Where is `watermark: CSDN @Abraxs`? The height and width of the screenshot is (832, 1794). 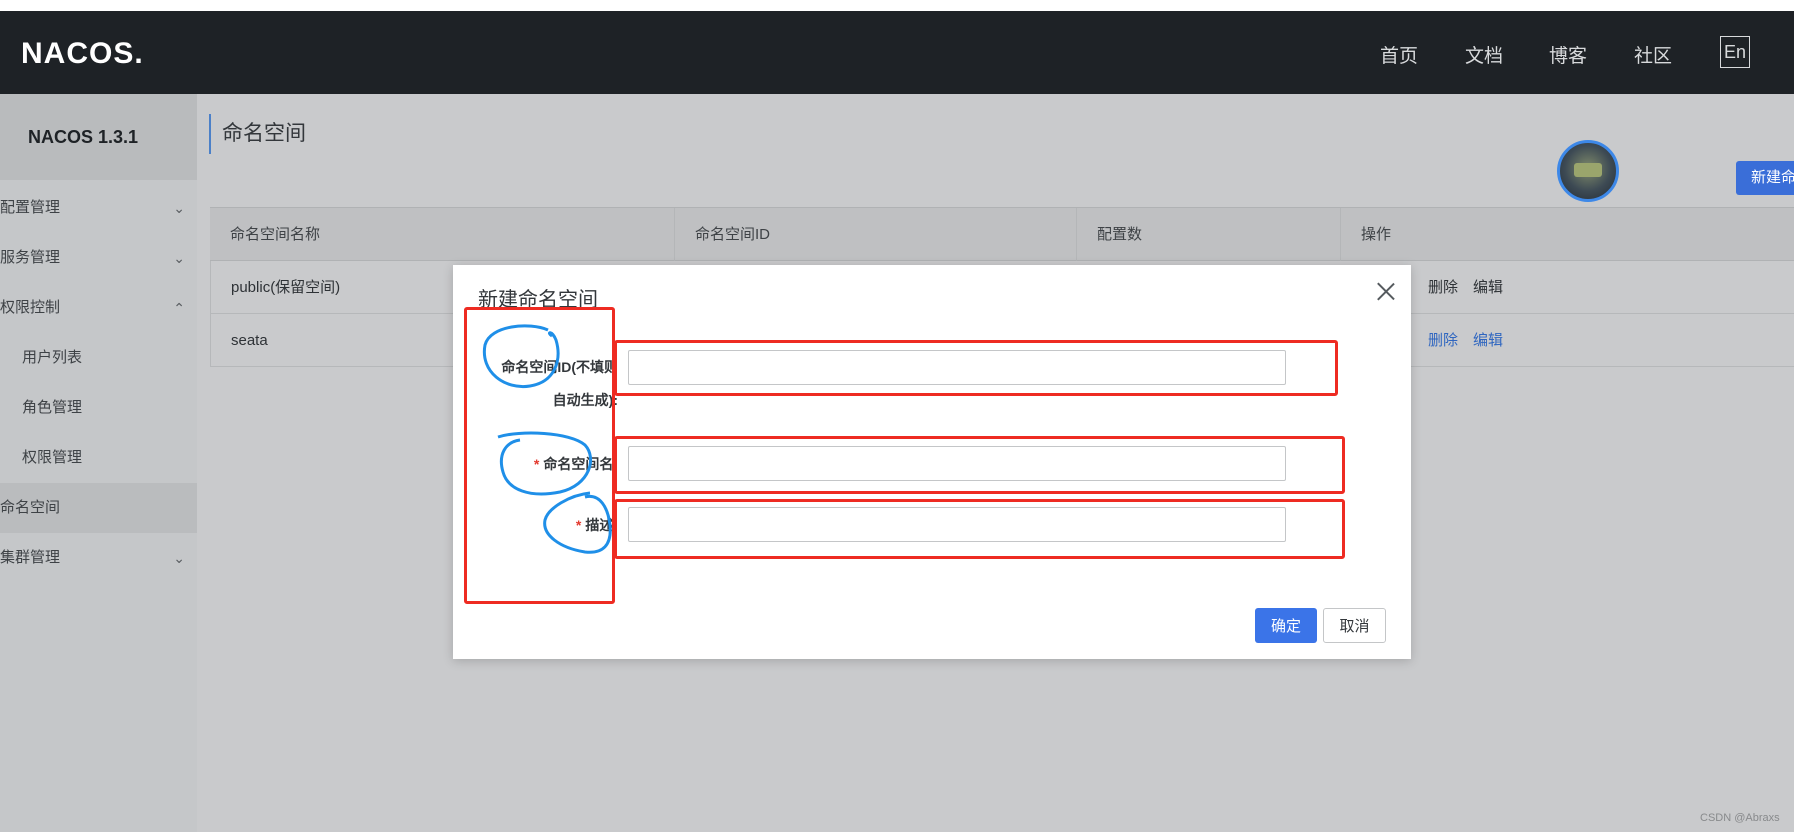
watermark: CSDN @Abraxs is located at coordinates (1740, 818).